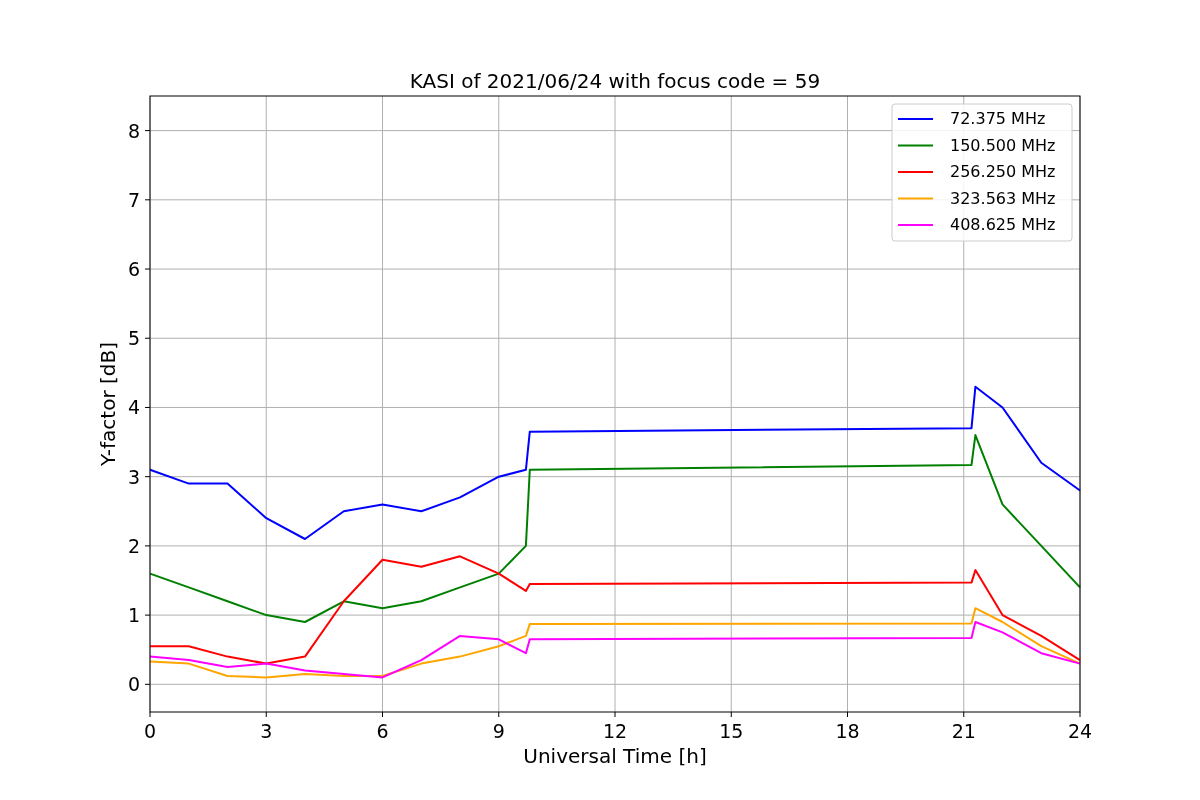 This screenshot has width=1200, height=800. I want to click on tick-label: 4, so click(133, 407).